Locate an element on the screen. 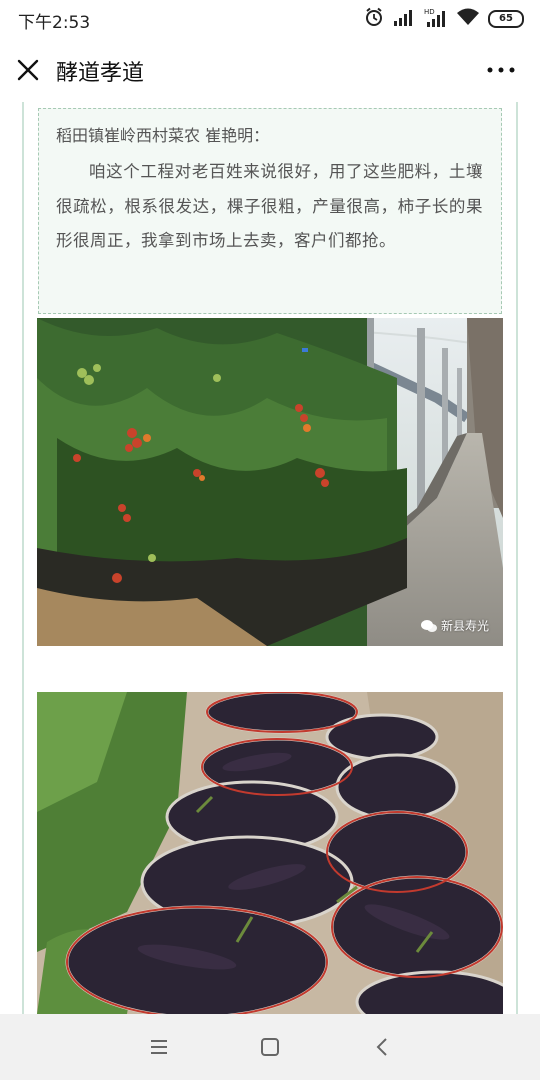 This screenshot has height=1080, width=540. wechat-icon is located at coordinates (428, 625).